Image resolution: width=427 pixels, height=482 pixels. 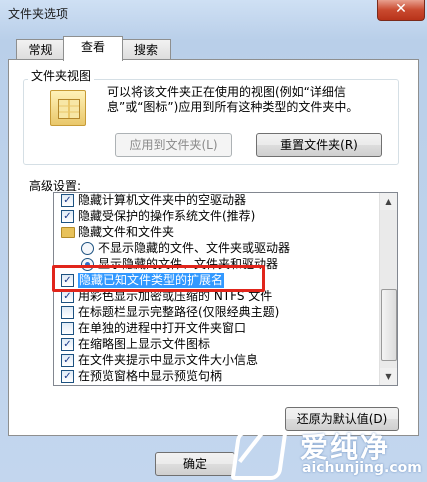 I want to click on folder-icon, so click(x=68, y=232).